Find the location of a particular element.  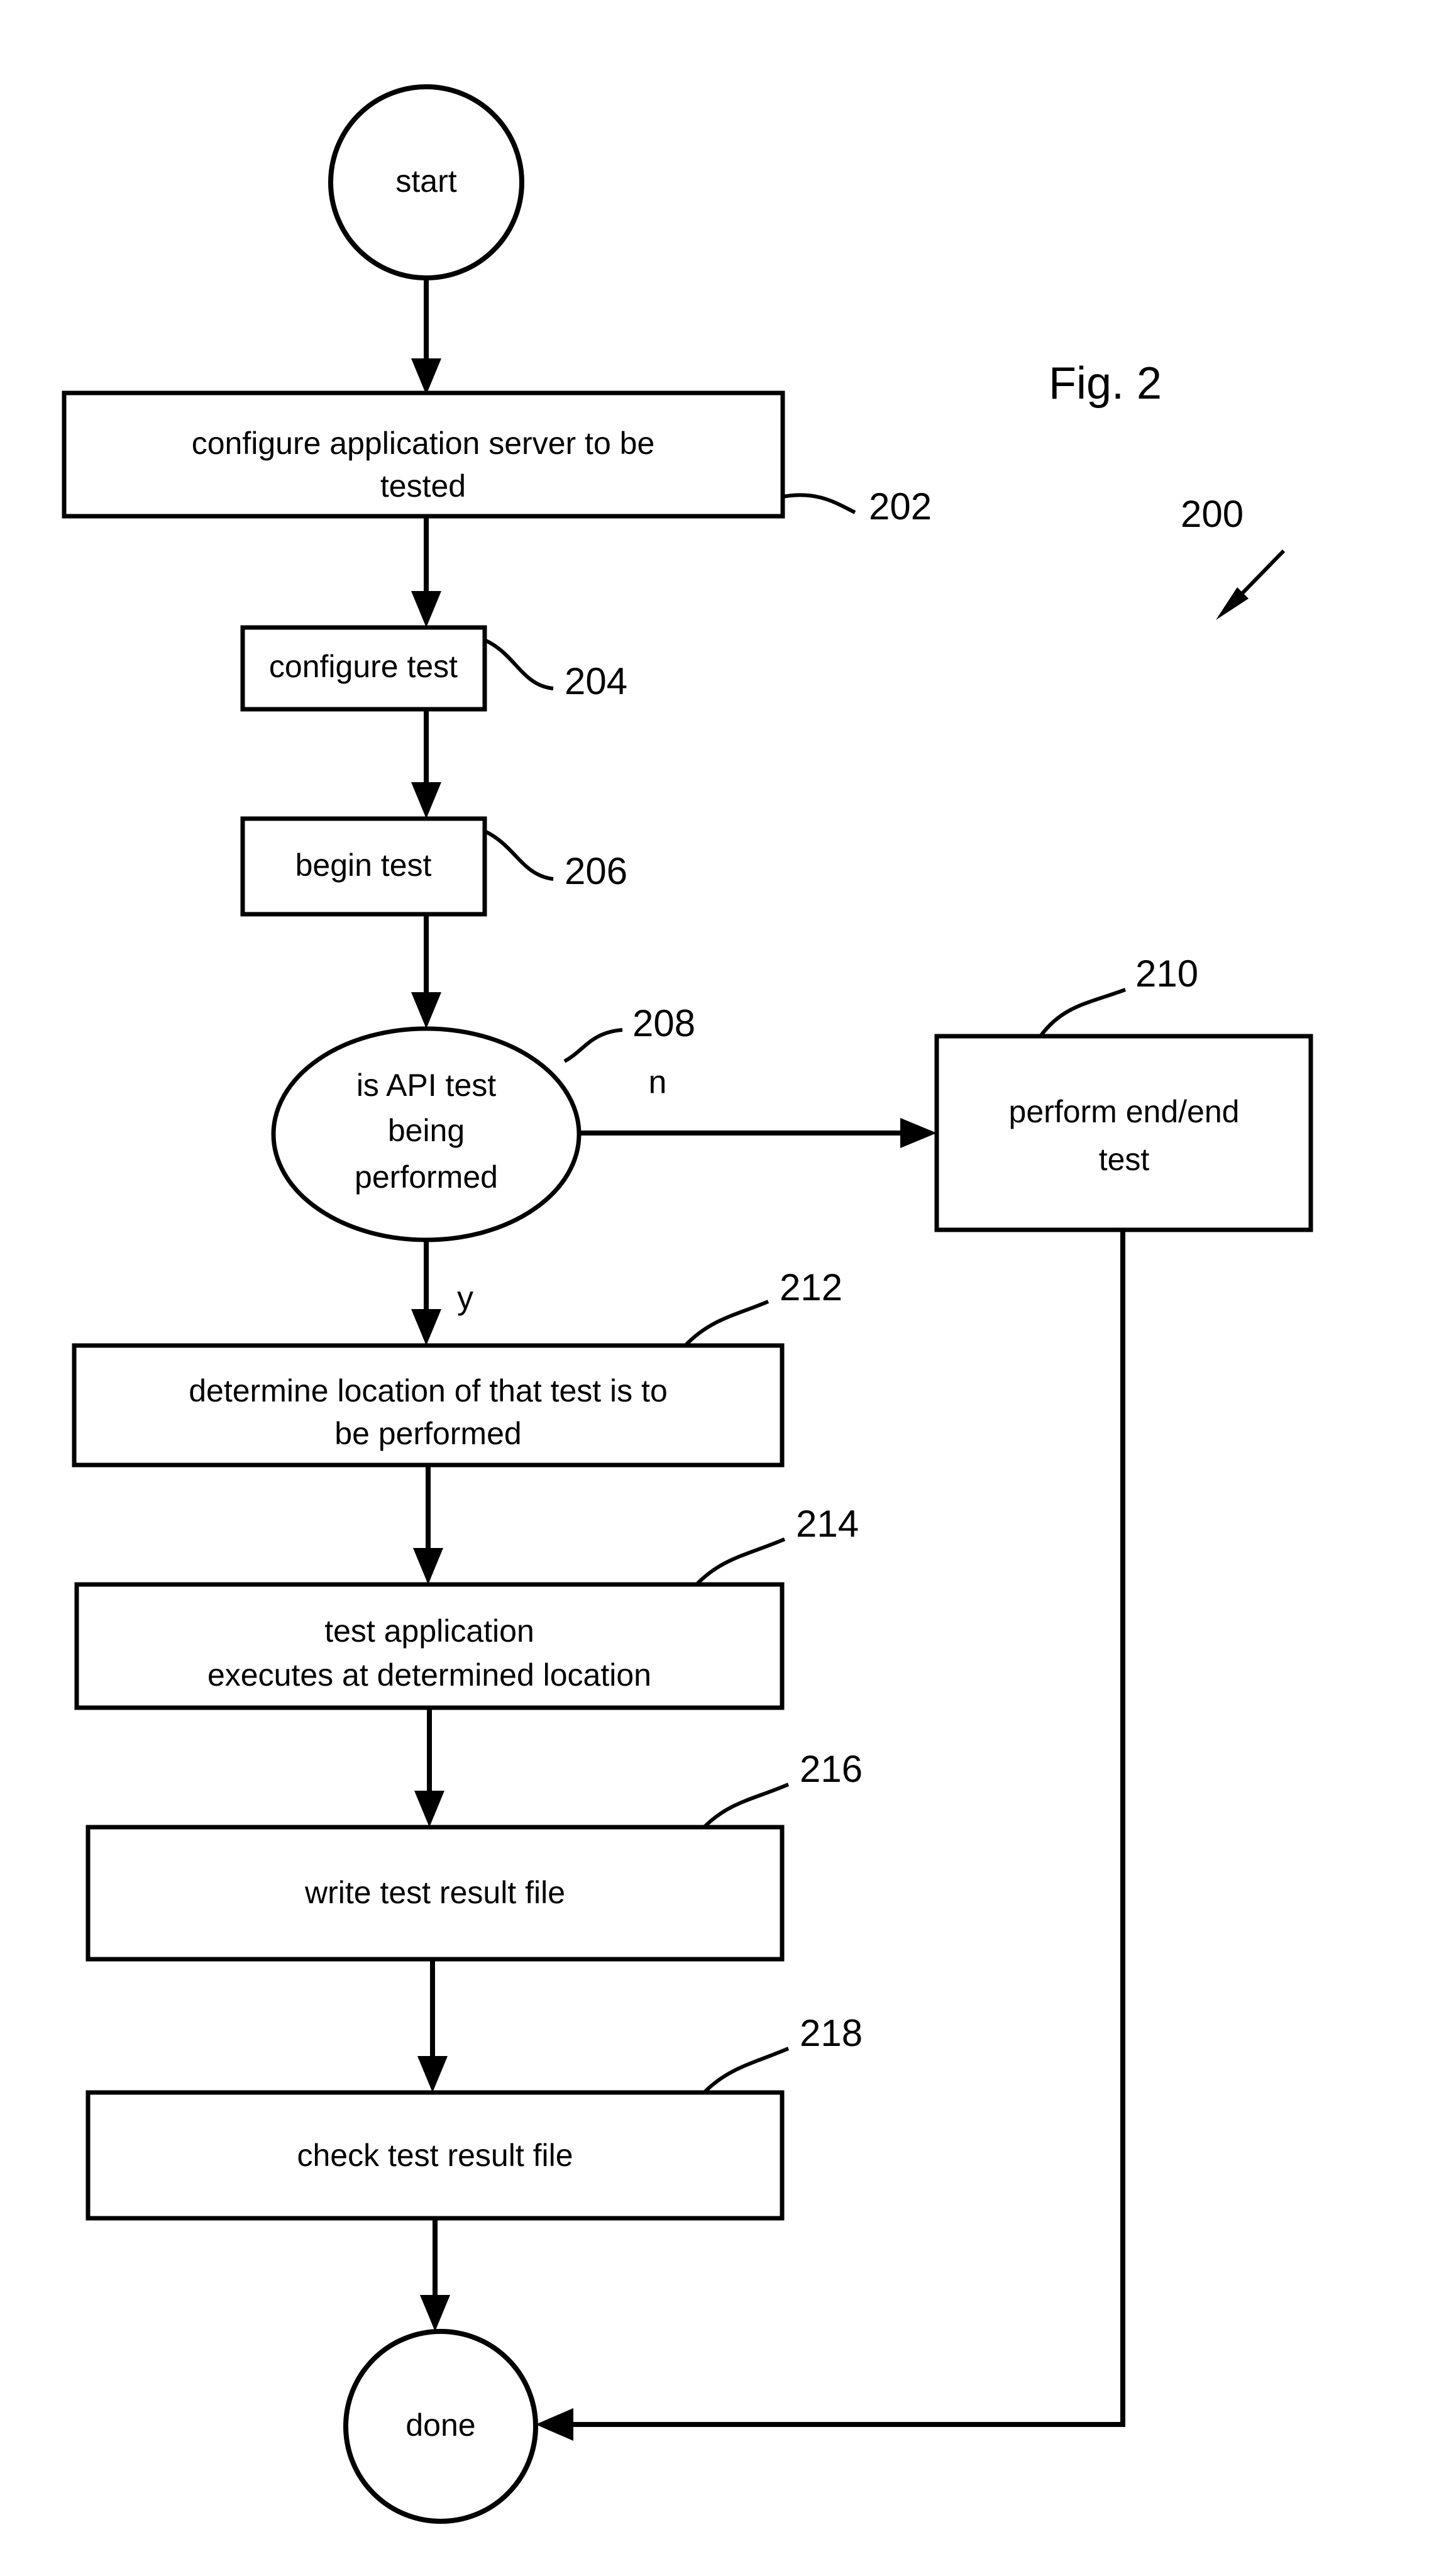

connector-218-to-done is located at coordinates (435, 2274).